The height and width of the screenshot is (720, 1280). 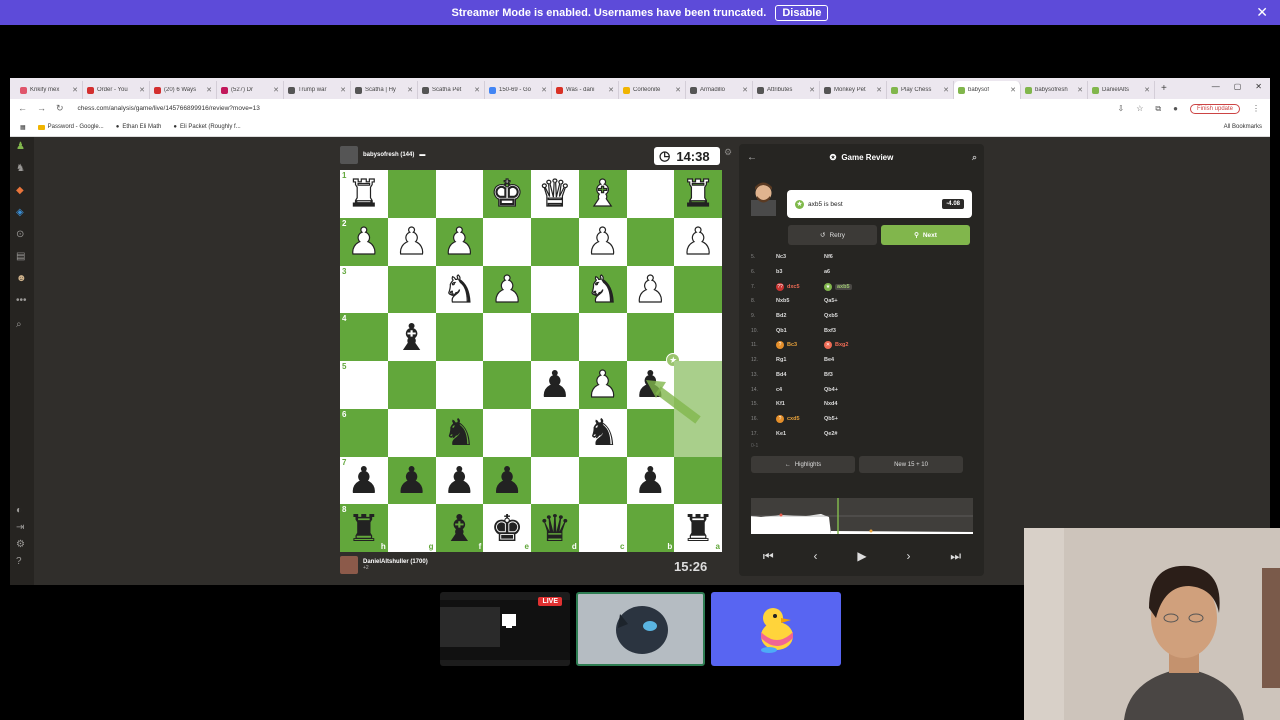 What do you see at coordinates (364, 432) in the screenshot?
I see `board-square: 6` at bounding box center [364, 432].